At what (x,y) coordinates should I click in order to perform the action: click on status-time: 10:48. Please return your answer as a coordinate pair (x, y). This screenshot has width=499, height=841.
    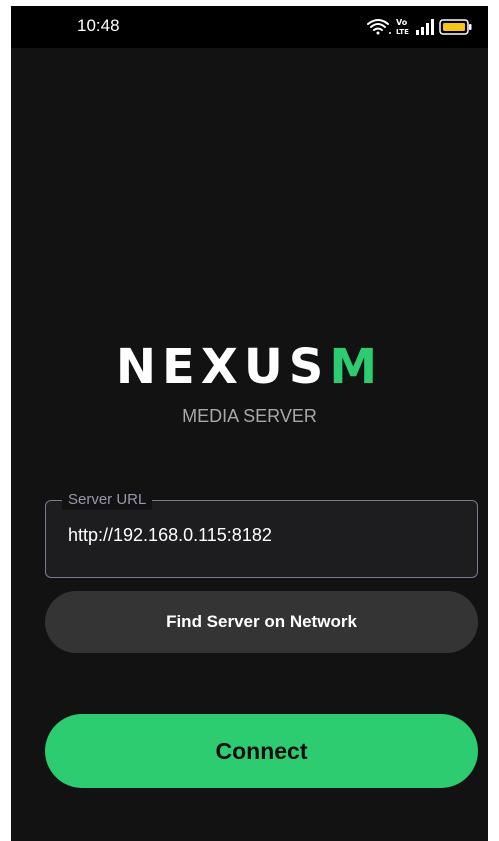
    Looking at the image, I should click on (98, 25).